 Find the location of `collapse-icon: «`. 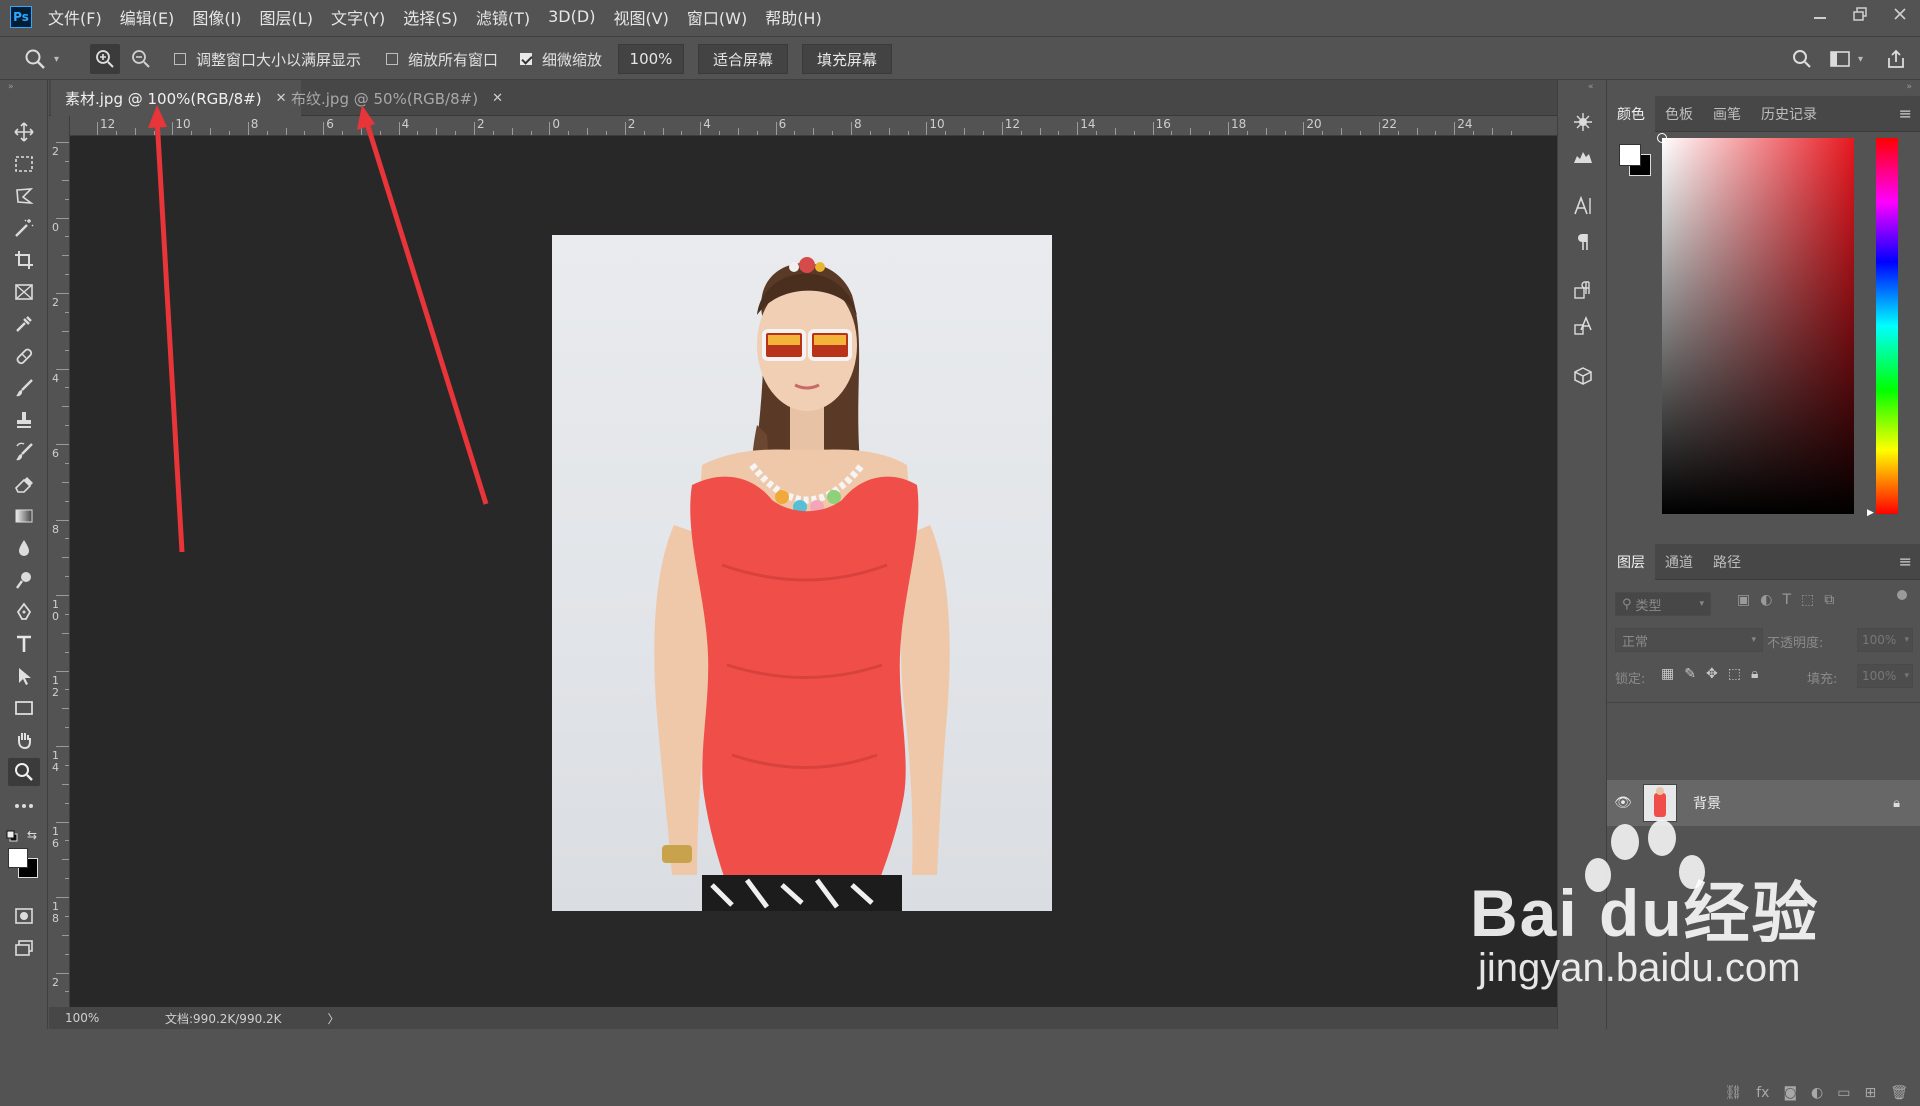

collapse-icon: « is located at coordinates (1591, 87).